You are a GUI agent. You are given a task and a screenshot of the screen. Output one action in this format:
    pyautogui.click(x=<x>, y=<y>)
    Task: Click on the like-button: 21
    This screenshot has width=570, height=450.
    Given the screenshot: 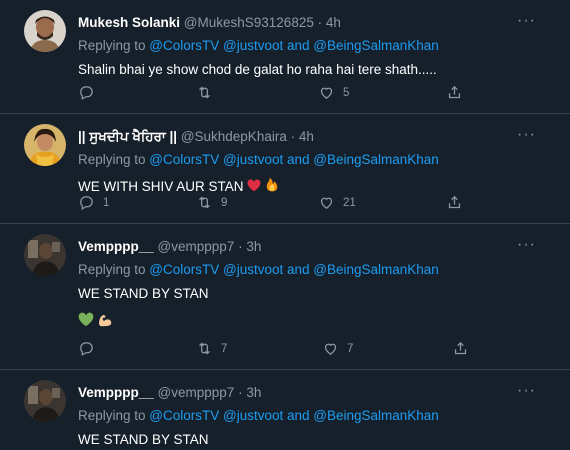 What is the action you would take?
    pyautogui.click(x=337, y=202)
    